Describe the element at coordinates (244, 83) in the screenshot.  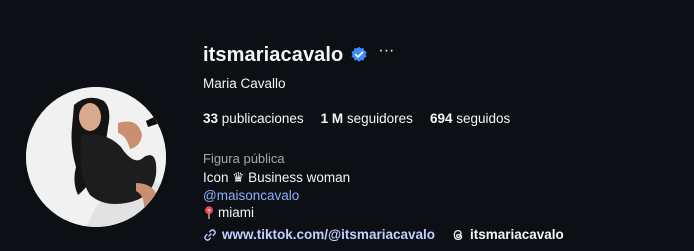
I see `full-name: Maria Cavallo` at that location.